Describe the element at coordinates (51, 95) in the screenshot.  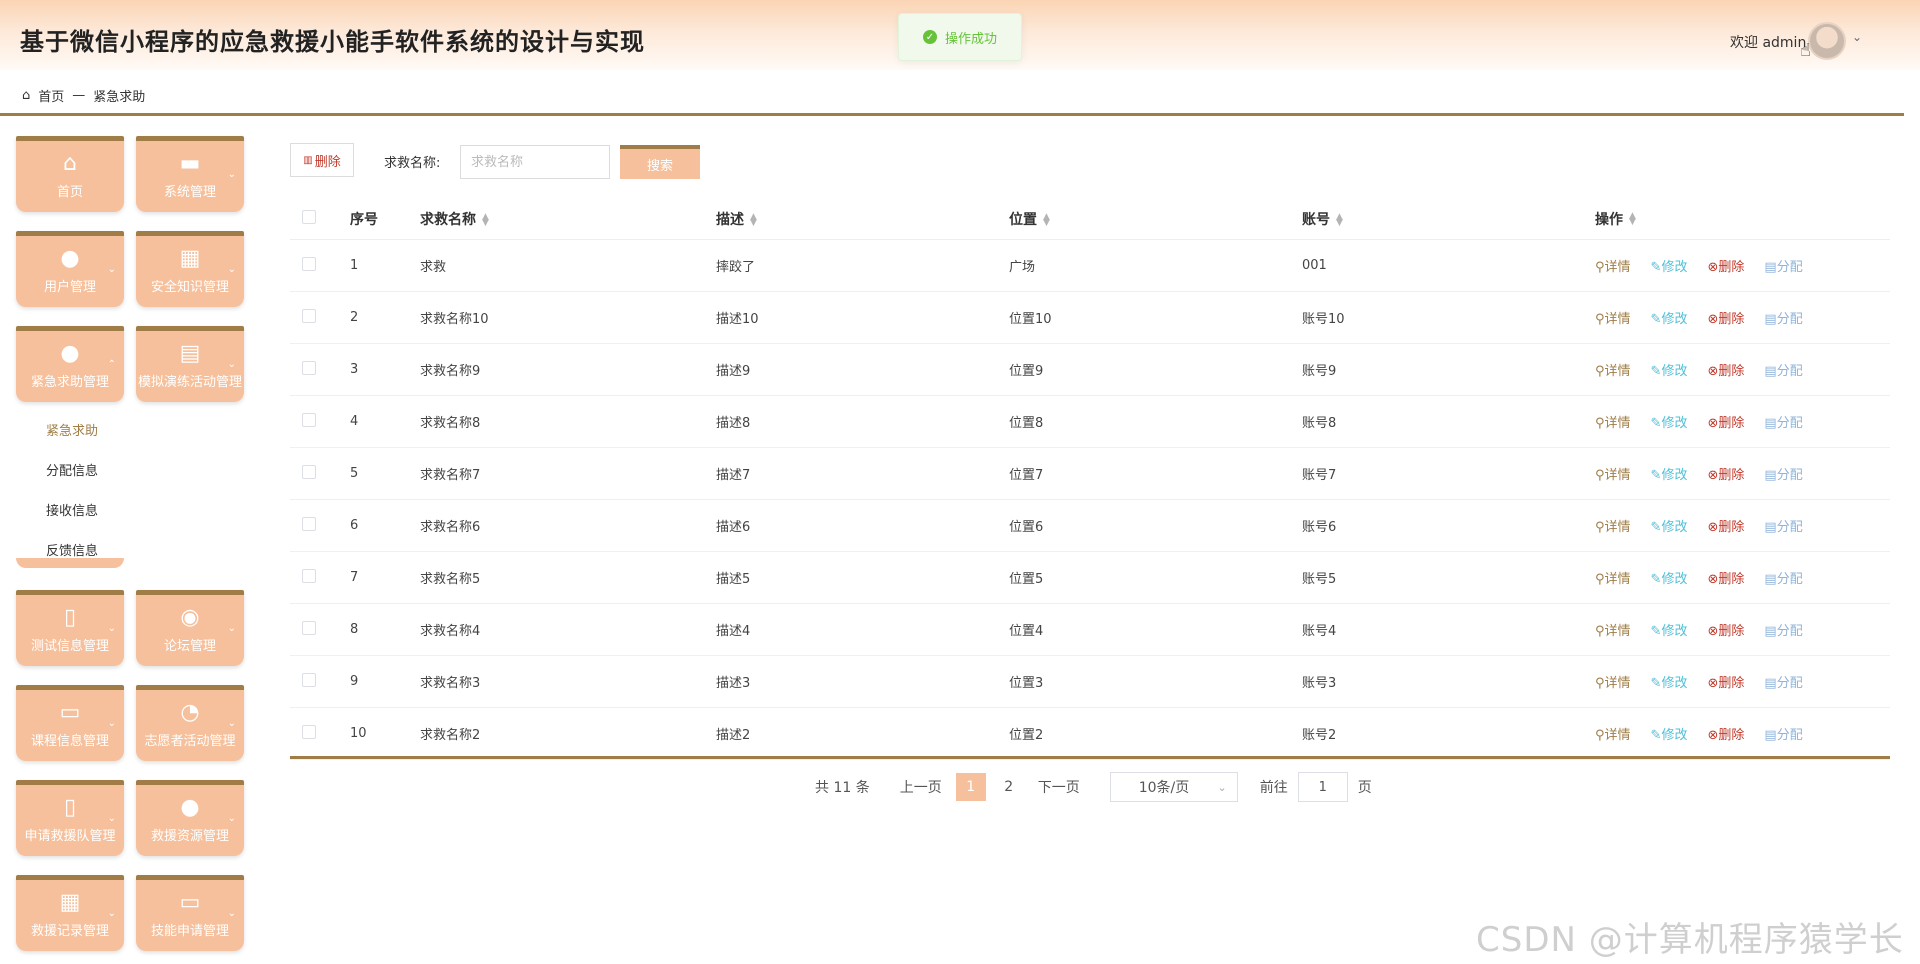
I see `breadcrumb-home: 首页` at that location.